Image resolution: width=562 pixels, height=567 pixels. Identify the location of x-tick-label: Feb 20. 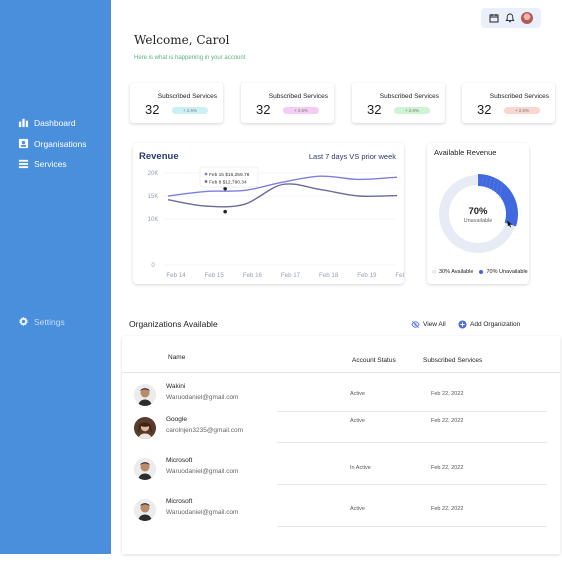
(399, 275).